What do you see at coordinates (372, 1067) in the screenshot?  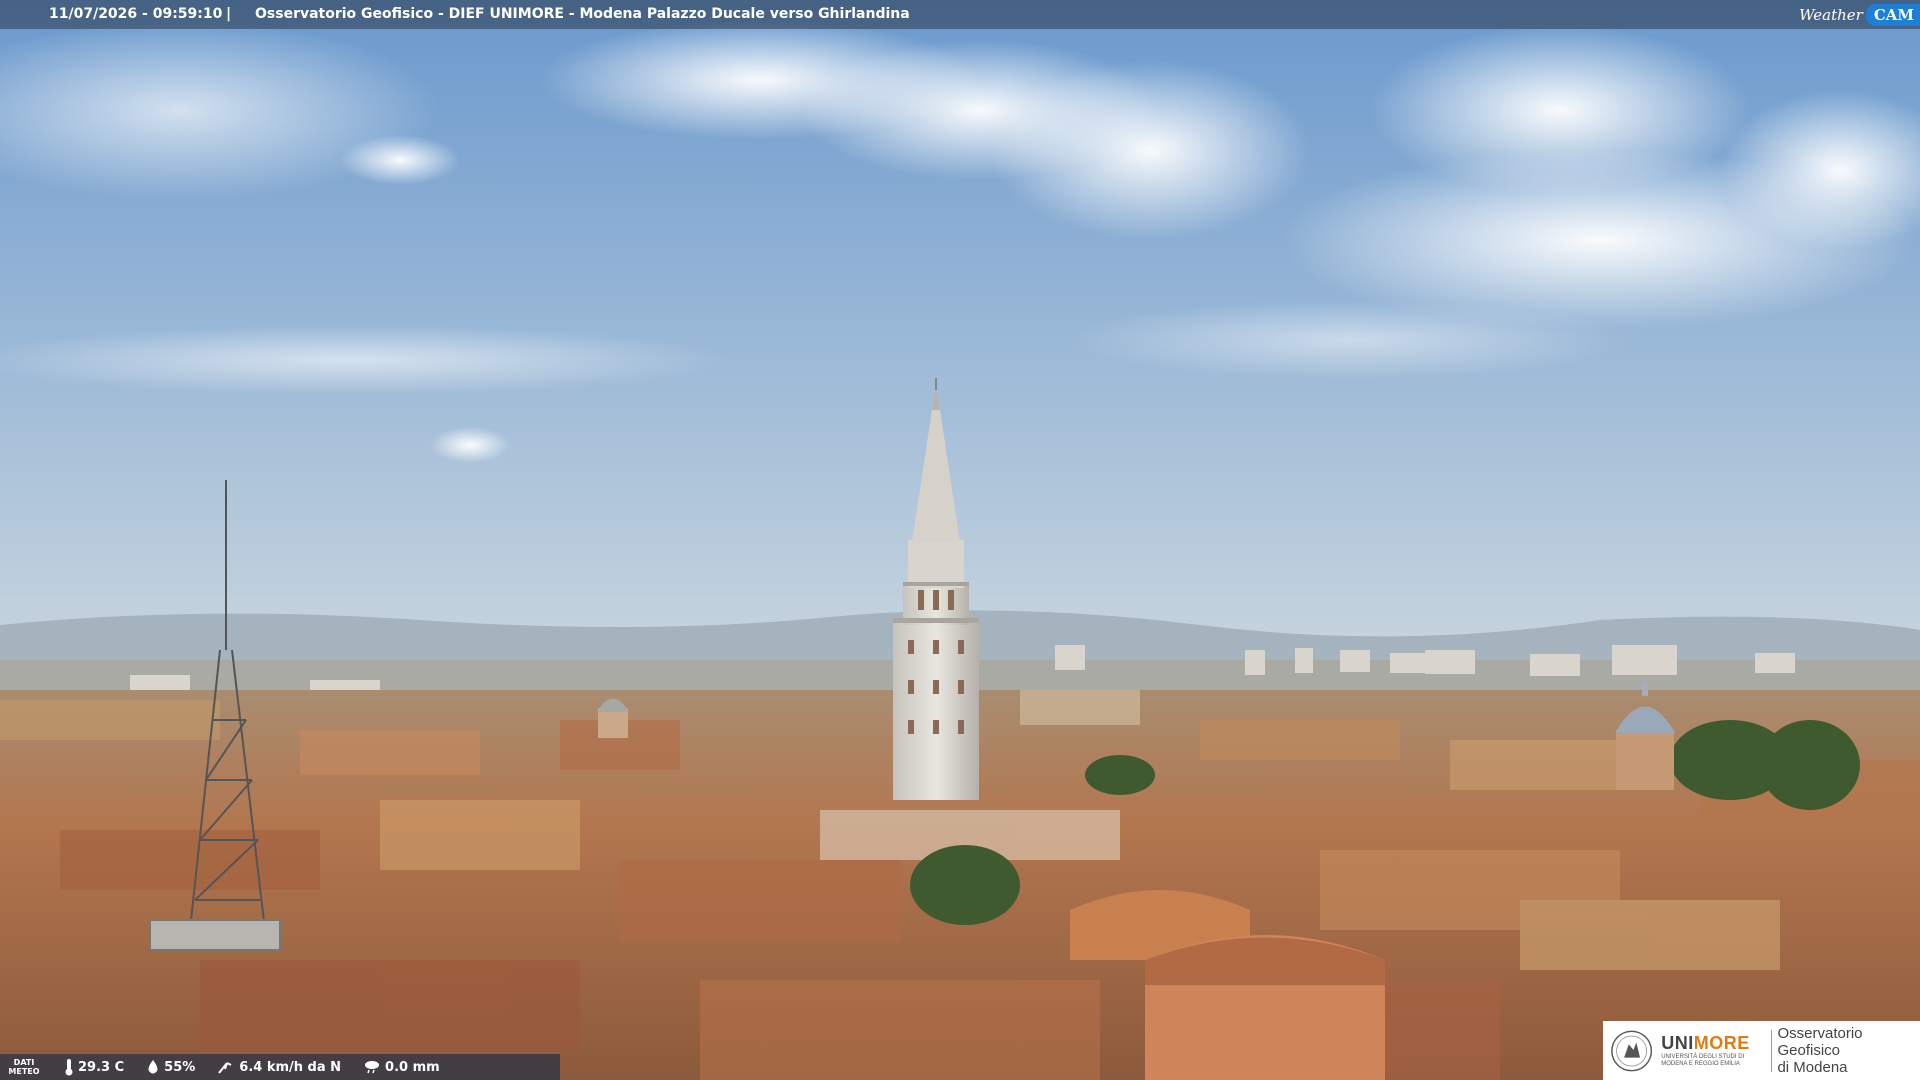 I see `rain-cloud-icon` at bounding box center [372, 1067].